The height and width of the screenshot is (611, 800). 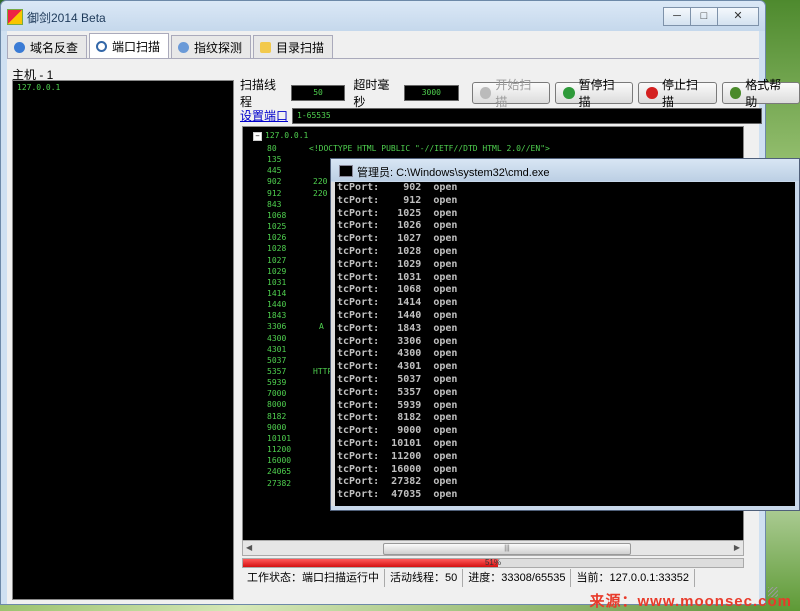 I want to click on globe-icon, so click(x=19, y=47).